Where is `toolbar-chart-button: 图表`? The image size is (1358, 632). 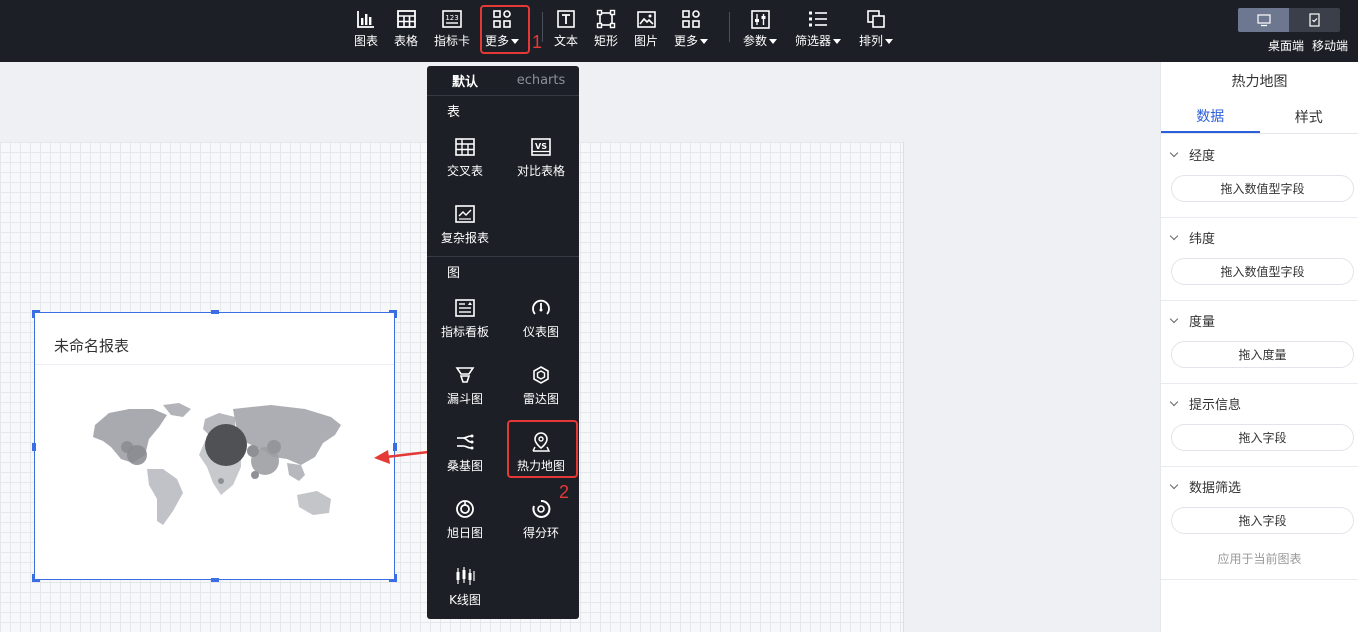 toolbar-chart-button: 图表 is located at coordinates (366, 31).